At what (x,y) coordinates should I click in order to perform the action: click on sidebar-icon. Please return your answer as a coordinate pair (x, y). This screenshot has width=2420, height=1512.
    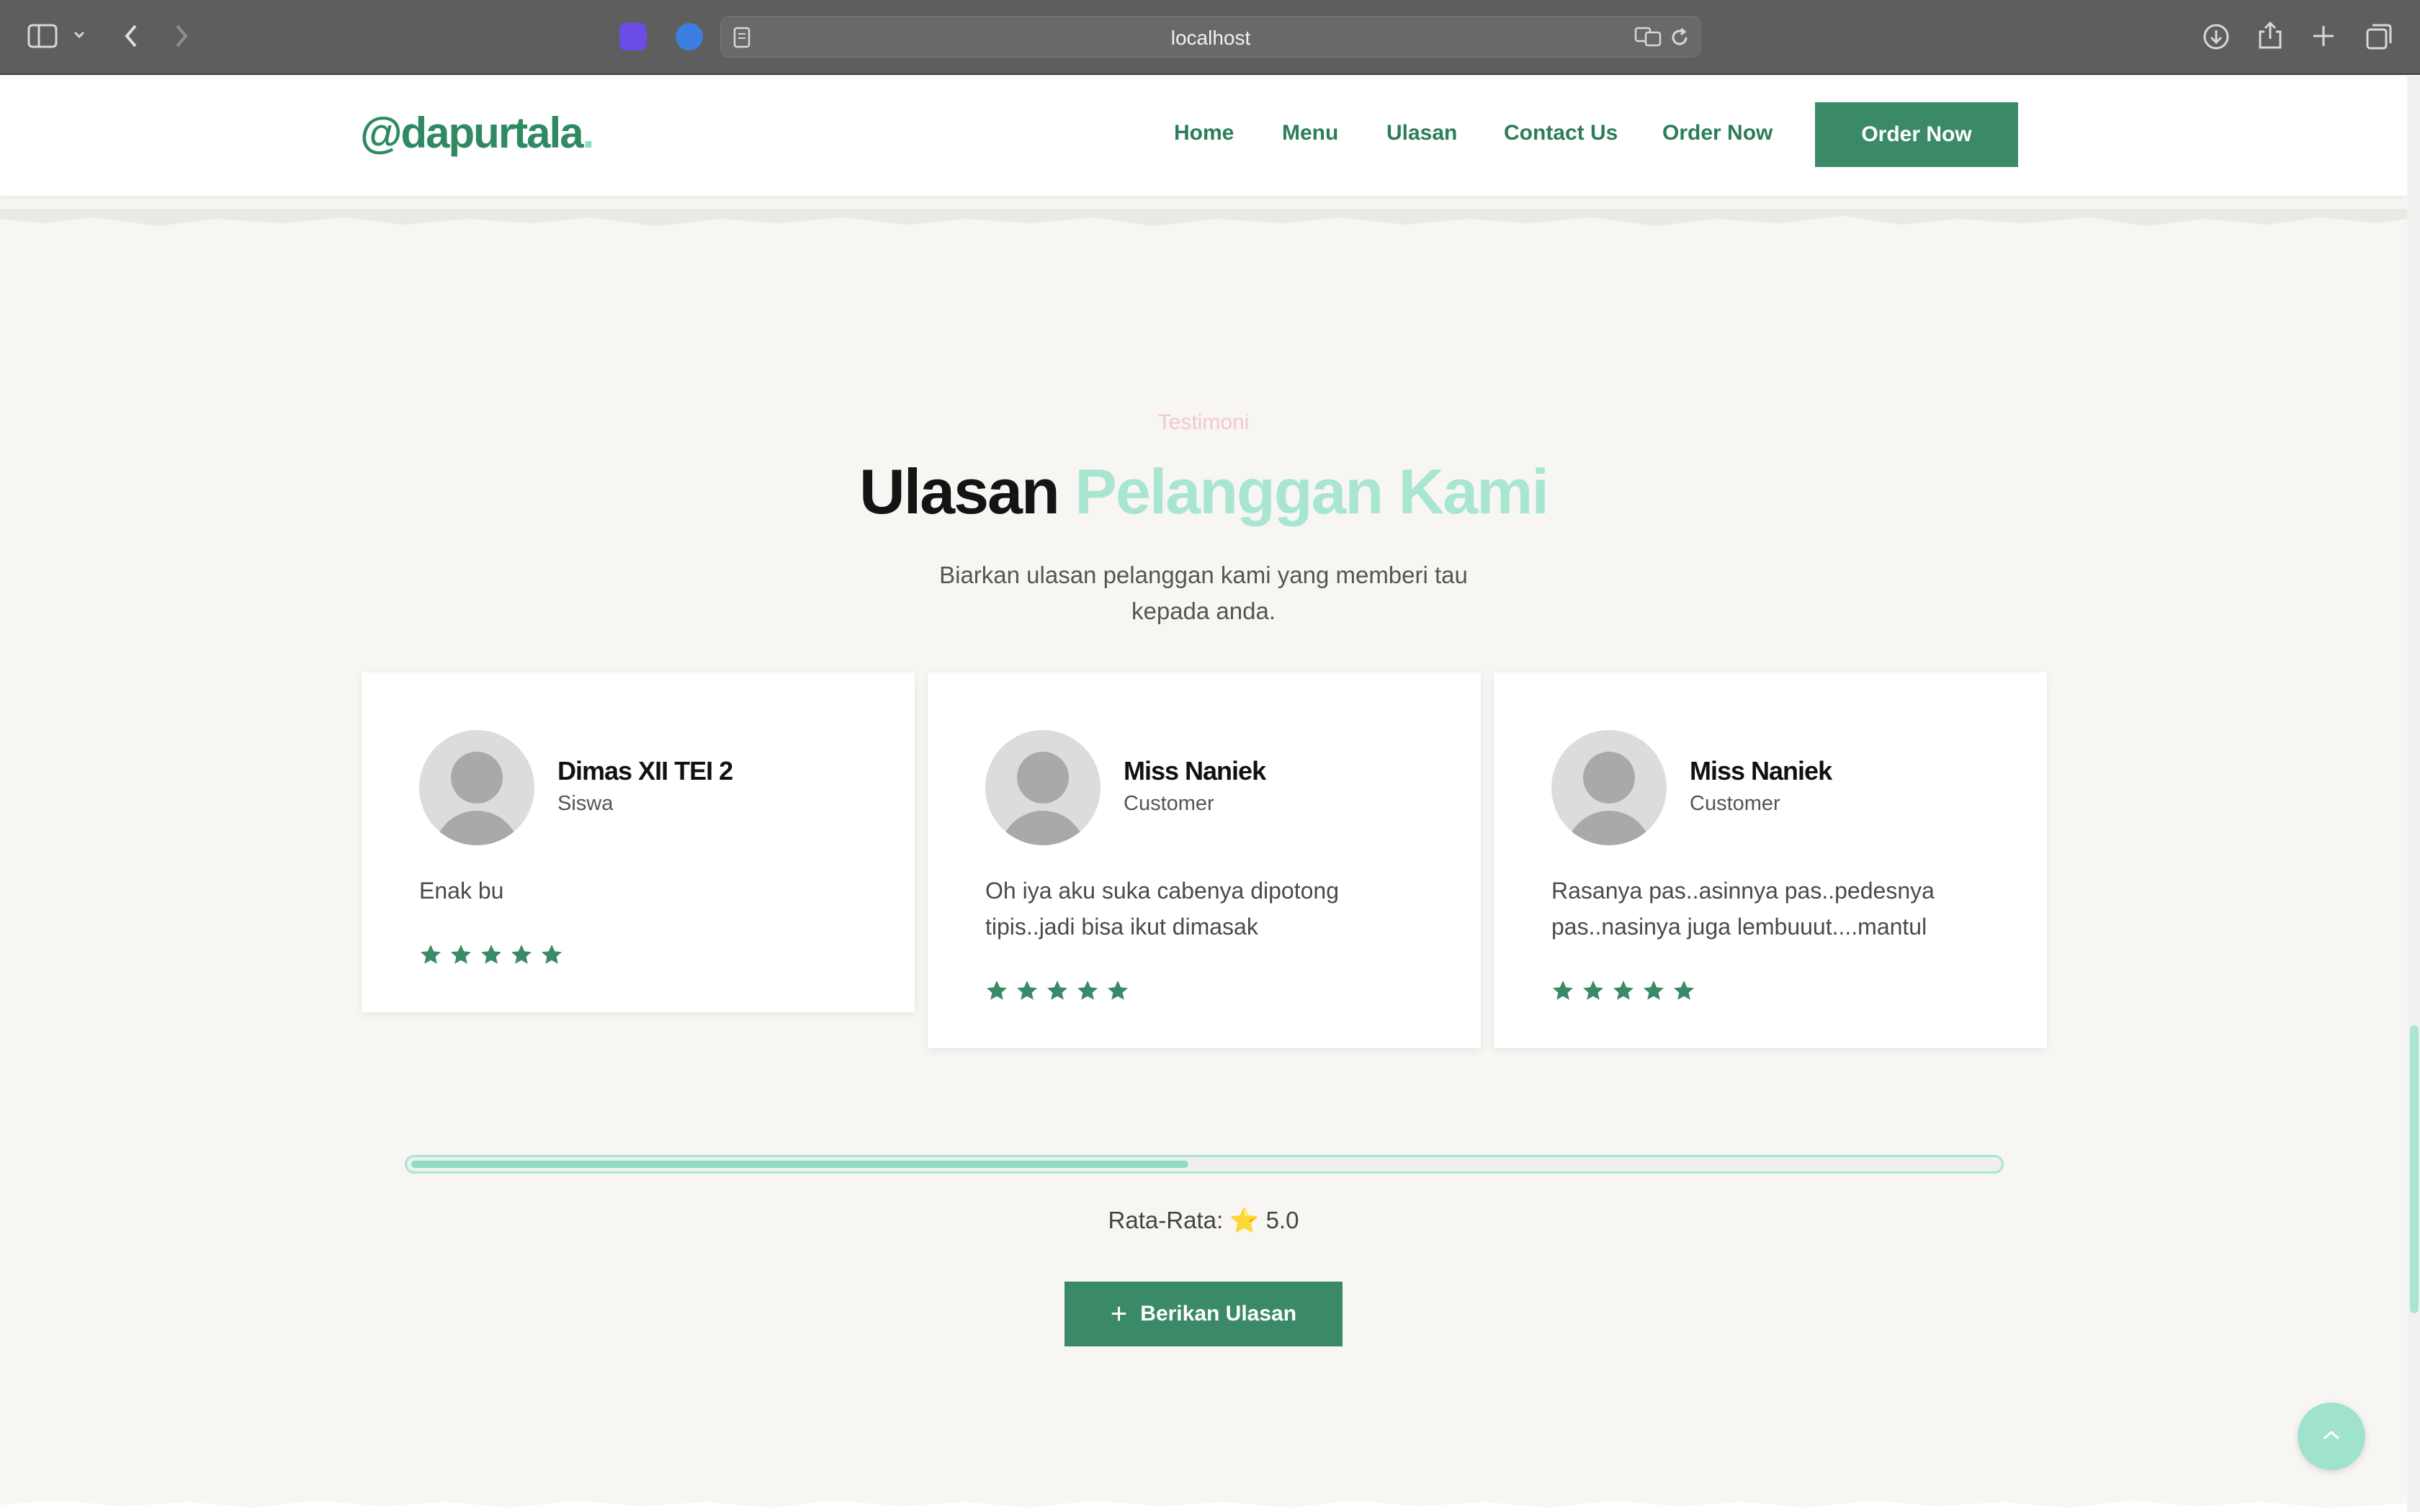
    Looking at the image, I should click on (43, 36).